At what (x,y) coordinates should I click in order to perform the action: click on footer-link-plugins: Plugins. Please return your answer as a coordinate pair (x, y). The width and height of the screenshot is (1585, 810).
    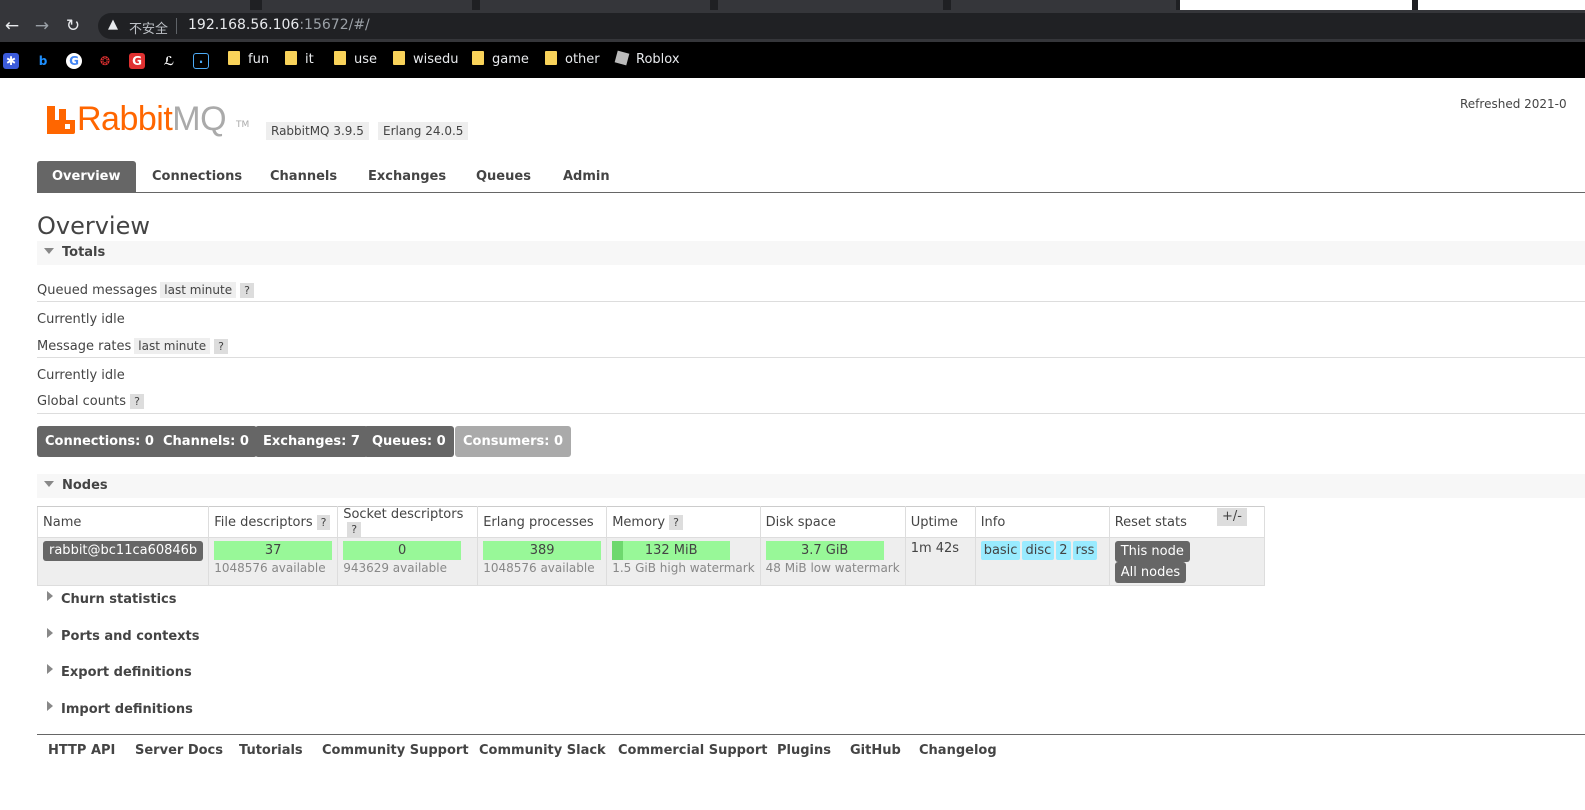
    Looking at the image, I should click on (804, 750).